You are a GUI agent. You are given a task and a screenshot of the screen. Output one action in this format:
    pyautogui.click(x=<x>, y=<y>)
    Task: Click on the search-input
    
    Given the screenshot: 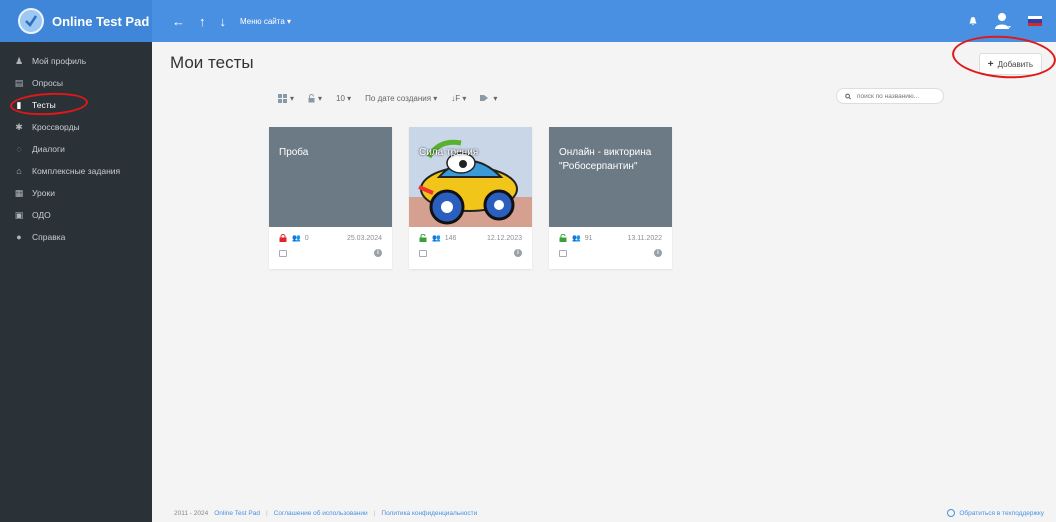 What is the action you would take?
    pyautogui.click(x=899, y=96)
    